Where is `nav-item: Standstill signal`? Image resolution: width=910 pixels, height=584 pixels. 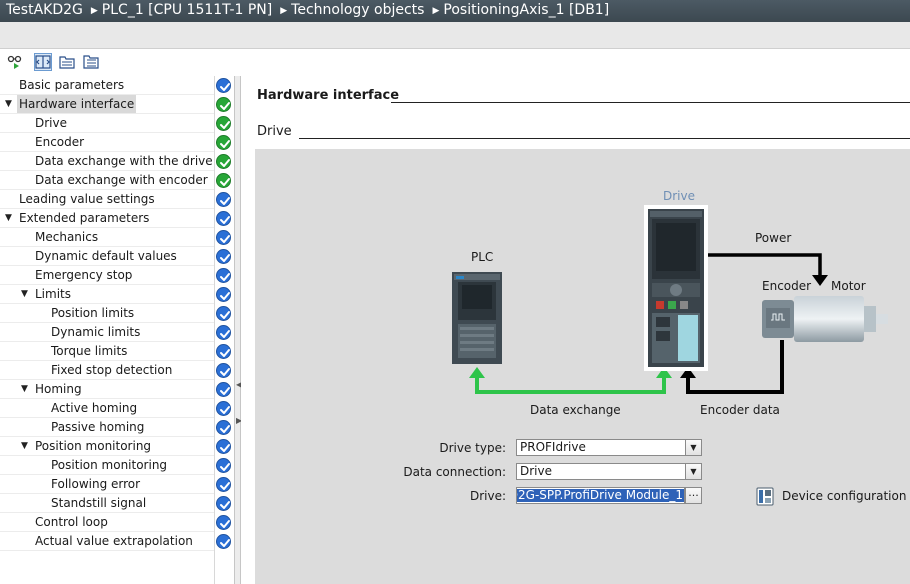
nav-item: Standstill signal is located at coordinates (117, 503).